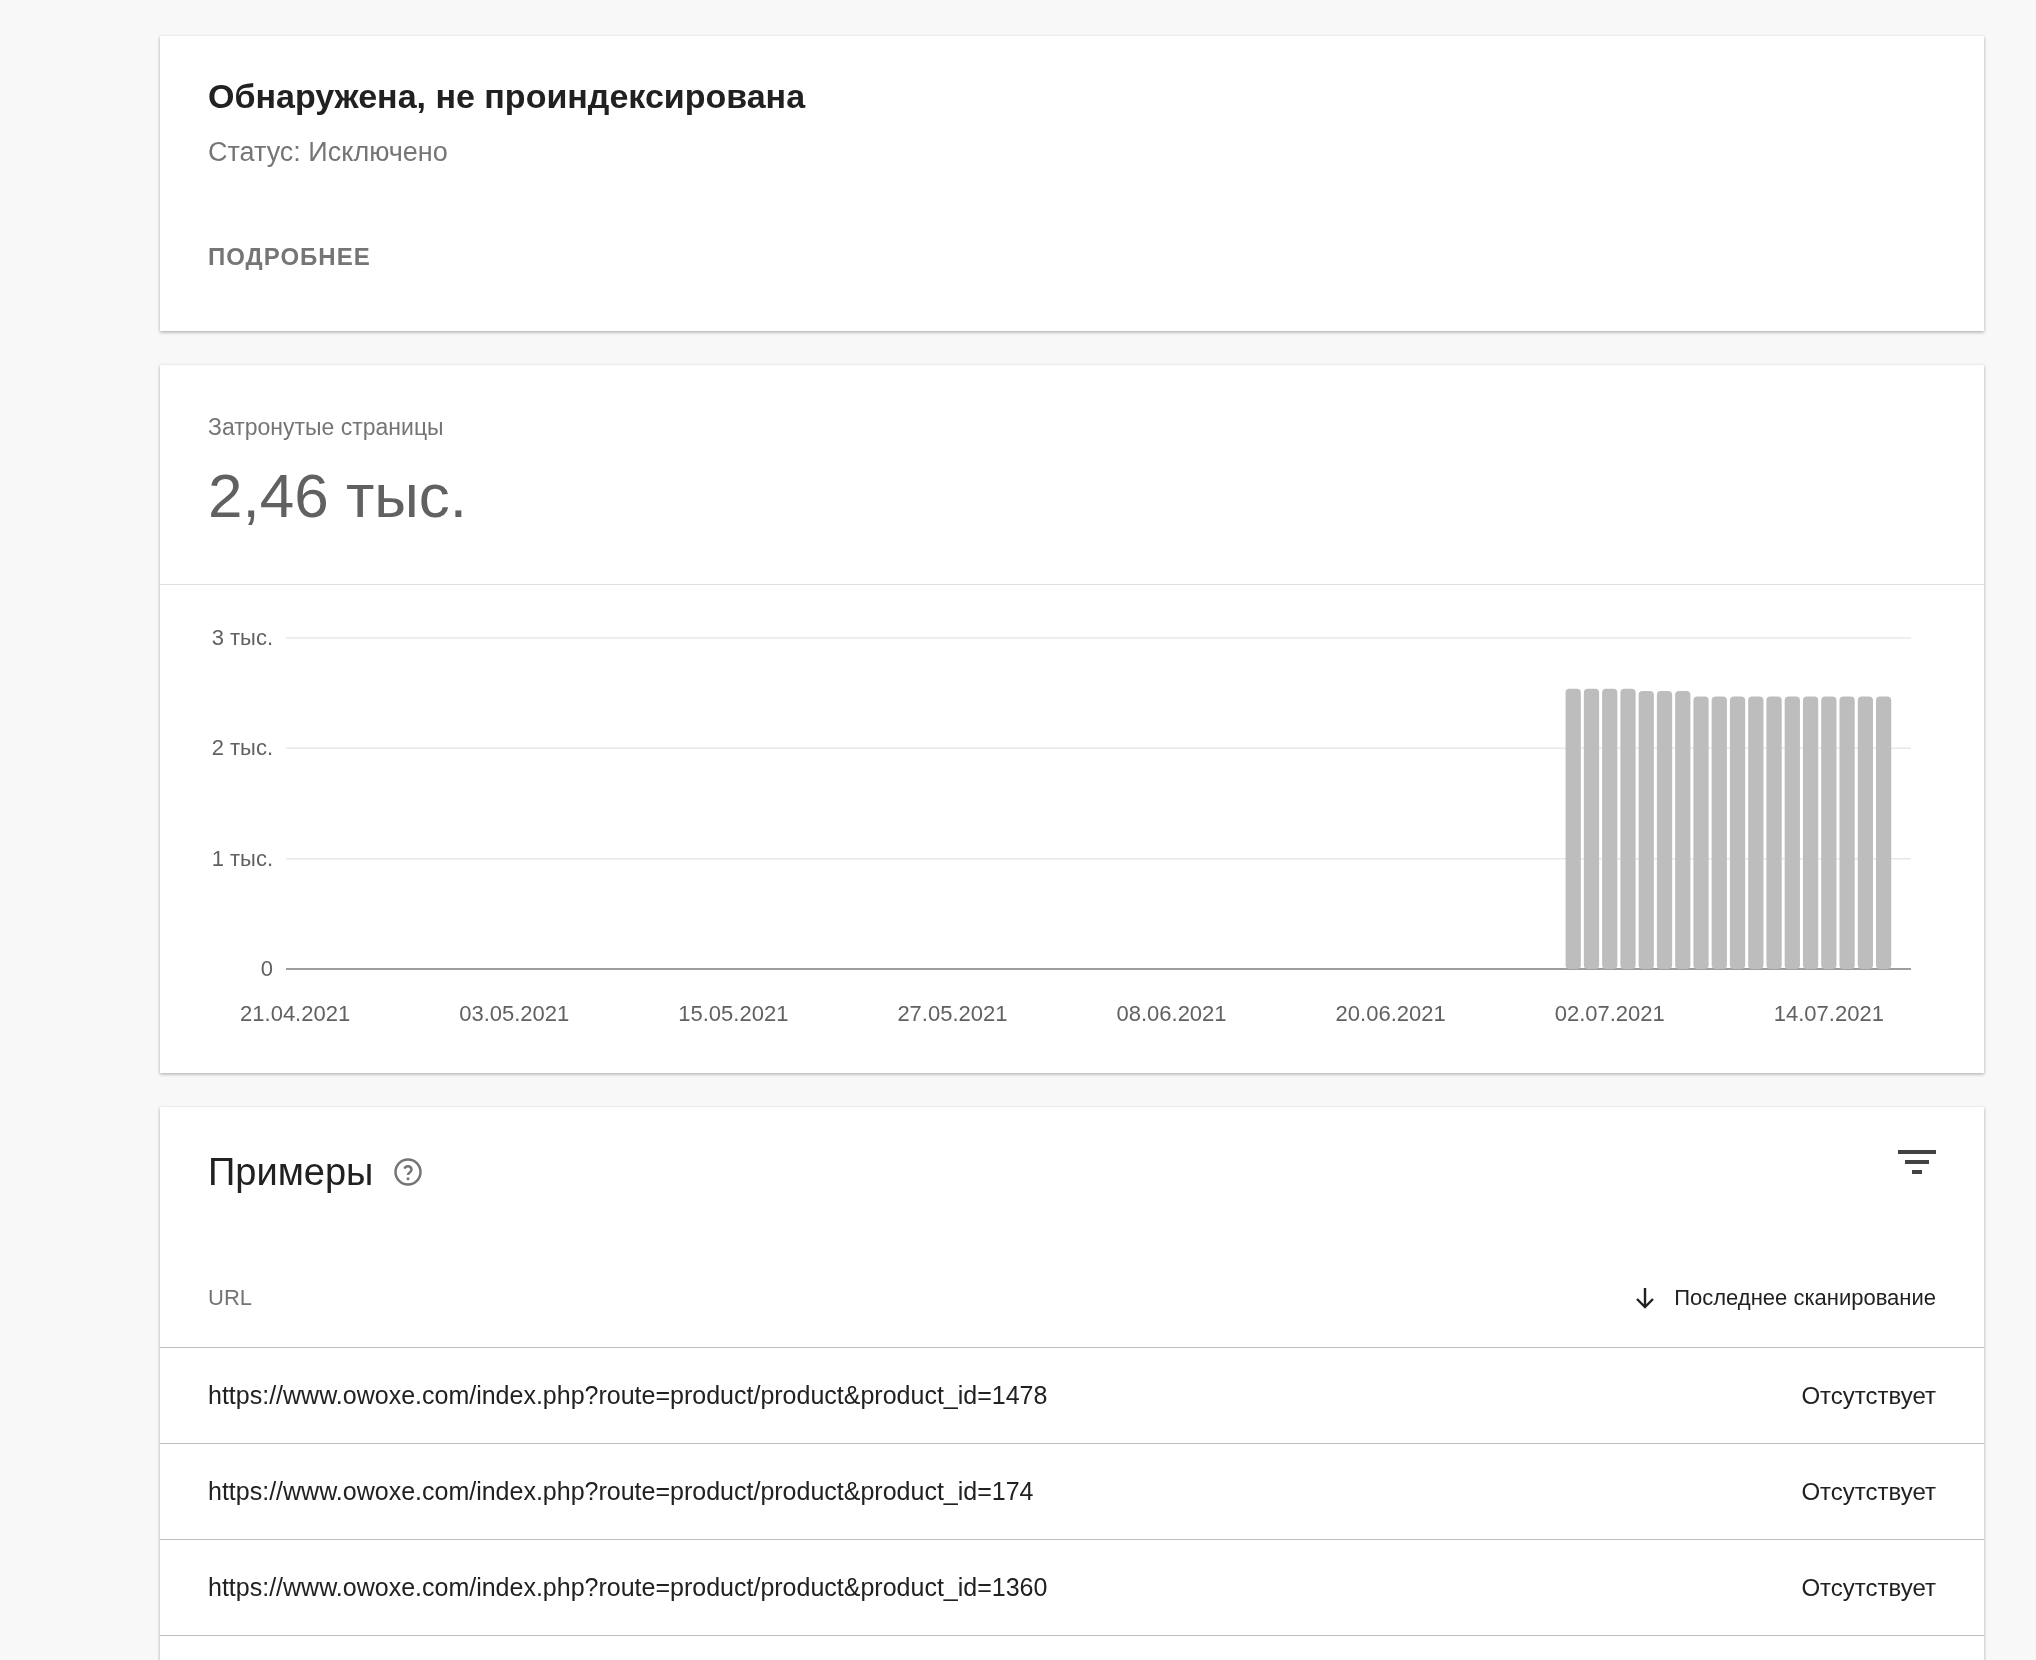 Image resolution: width=2036 pixels, height=1660 pixels. What do you see at coordinates (266, 968) in the screenshot?
I see `y-tick-label: 0` at bounding box center [266, 968].